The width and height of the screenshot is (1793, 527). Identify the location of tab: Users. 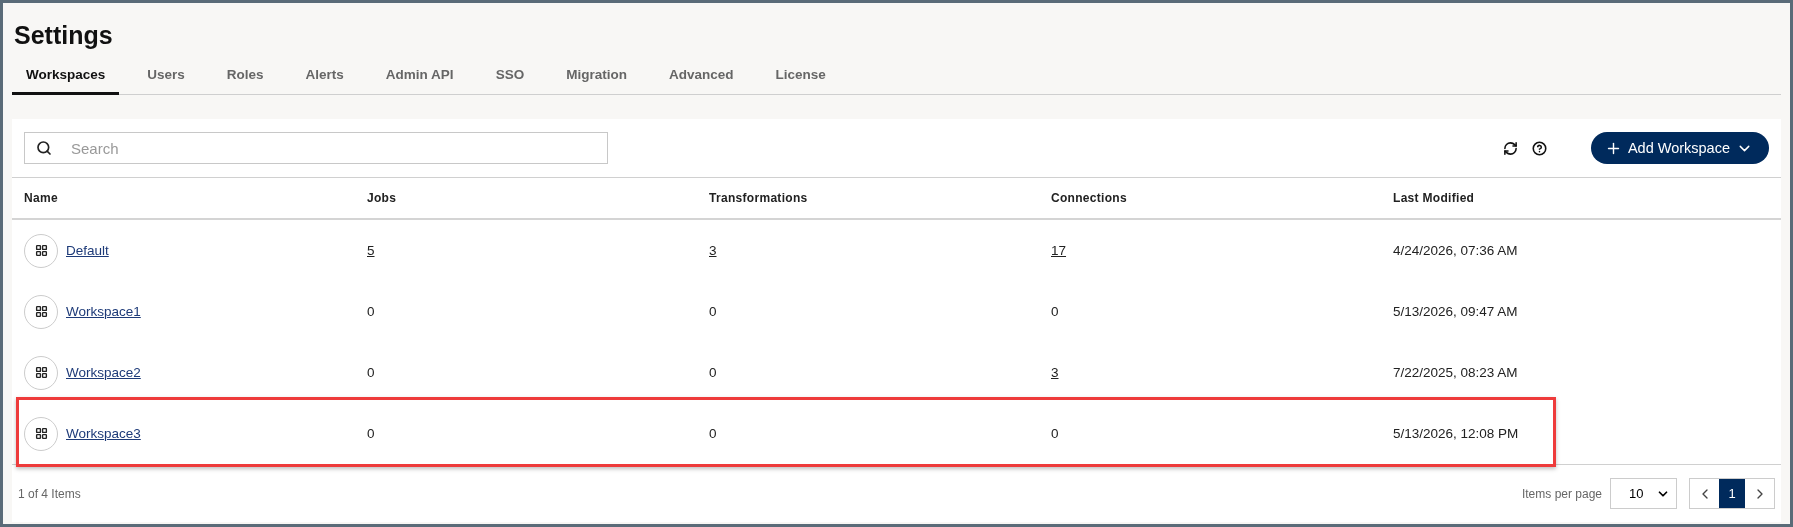
(166, 79).